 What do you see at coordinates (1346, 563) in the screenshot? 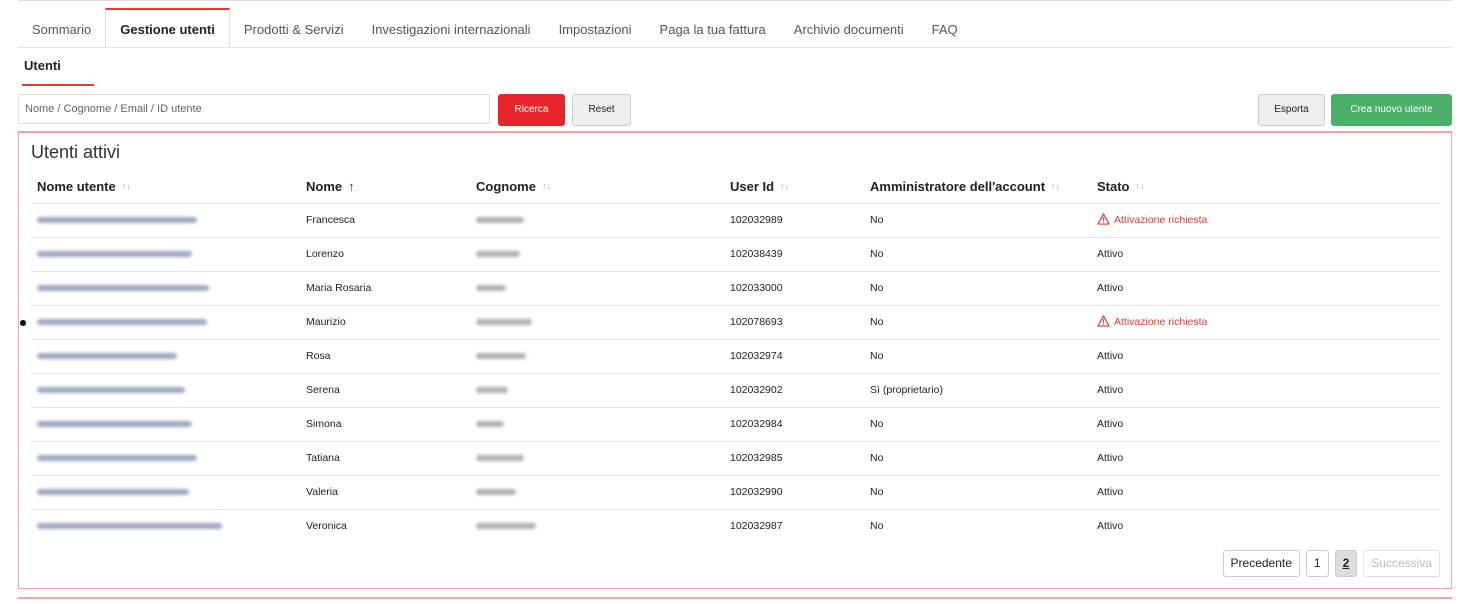
I see `pagination-page-2: 2` at bounding box center [1346, 563].